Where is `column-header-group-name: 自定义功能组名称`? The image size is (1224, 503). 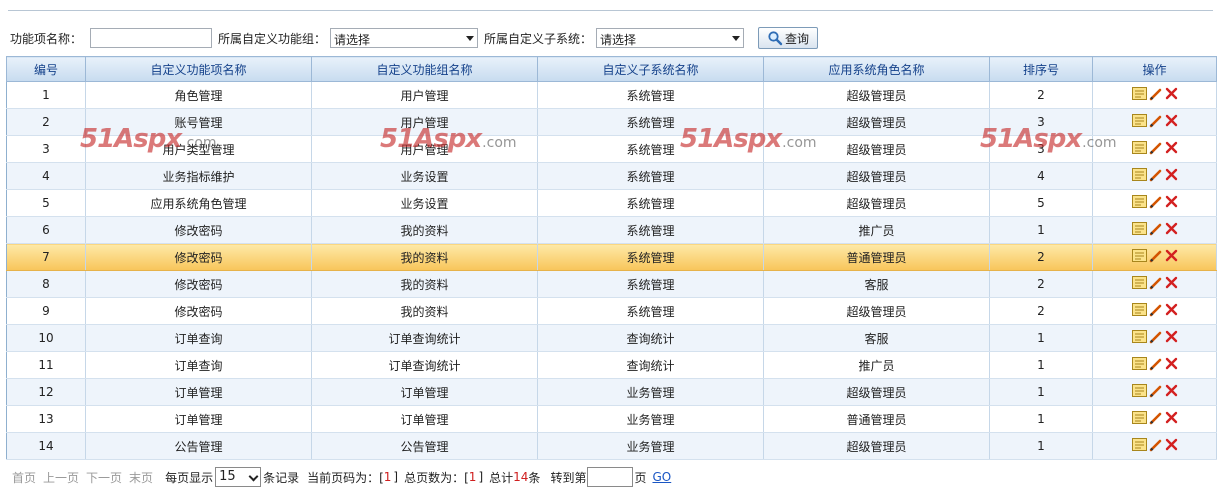 column-header-group-name: 自定义功能组名称 is located at coordinates (424, 69).